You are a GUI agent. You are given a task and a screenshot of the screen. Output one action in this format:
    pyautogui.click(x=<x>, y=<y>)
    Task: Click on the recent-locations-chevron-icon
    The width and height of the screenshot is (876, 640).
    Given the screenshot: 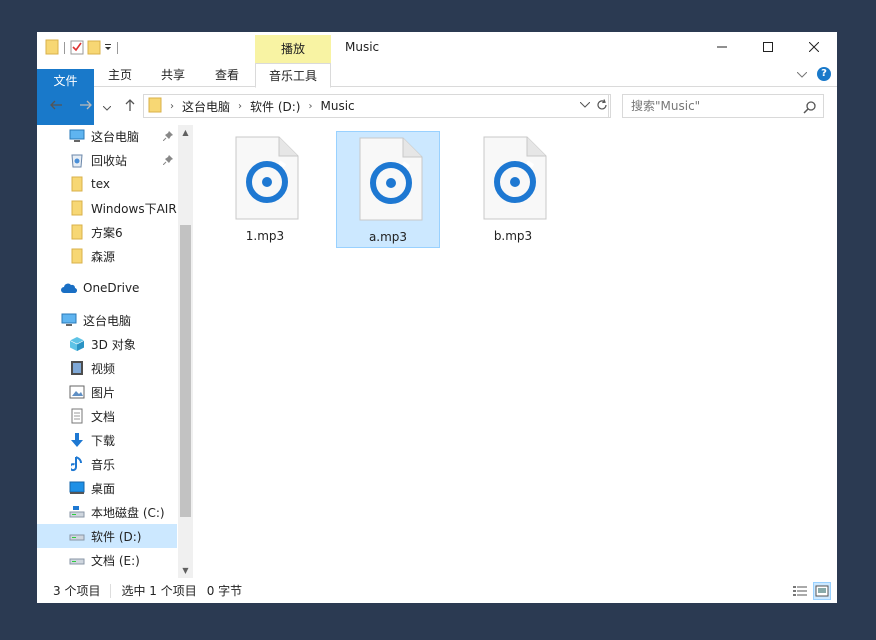 What is the action you would take?
    pyautogui.click(x=107, y=108)
    